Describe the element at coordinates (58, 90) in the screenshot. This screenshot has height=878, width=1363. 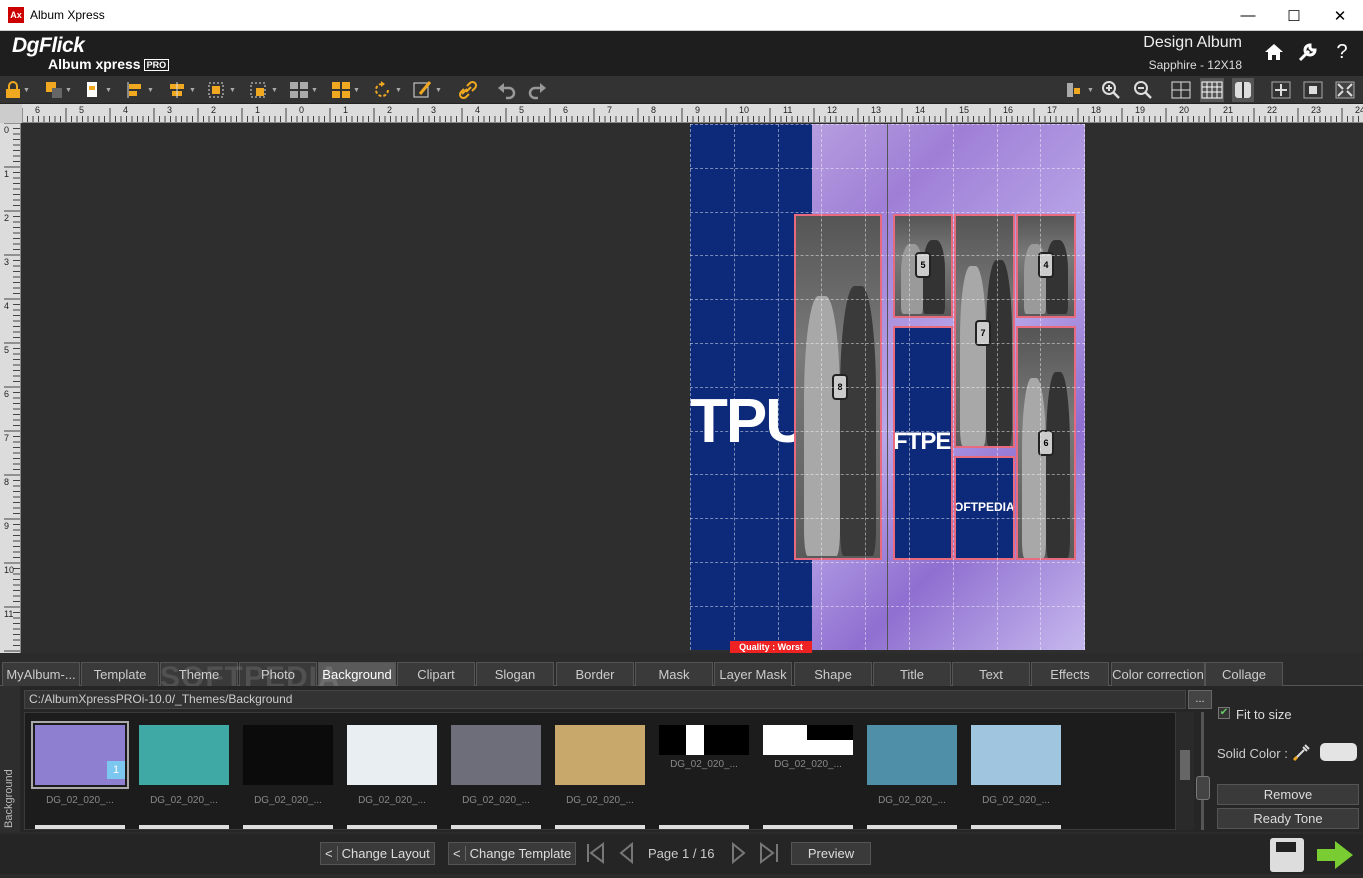
I see `arrange-icon: ▼` at that location.